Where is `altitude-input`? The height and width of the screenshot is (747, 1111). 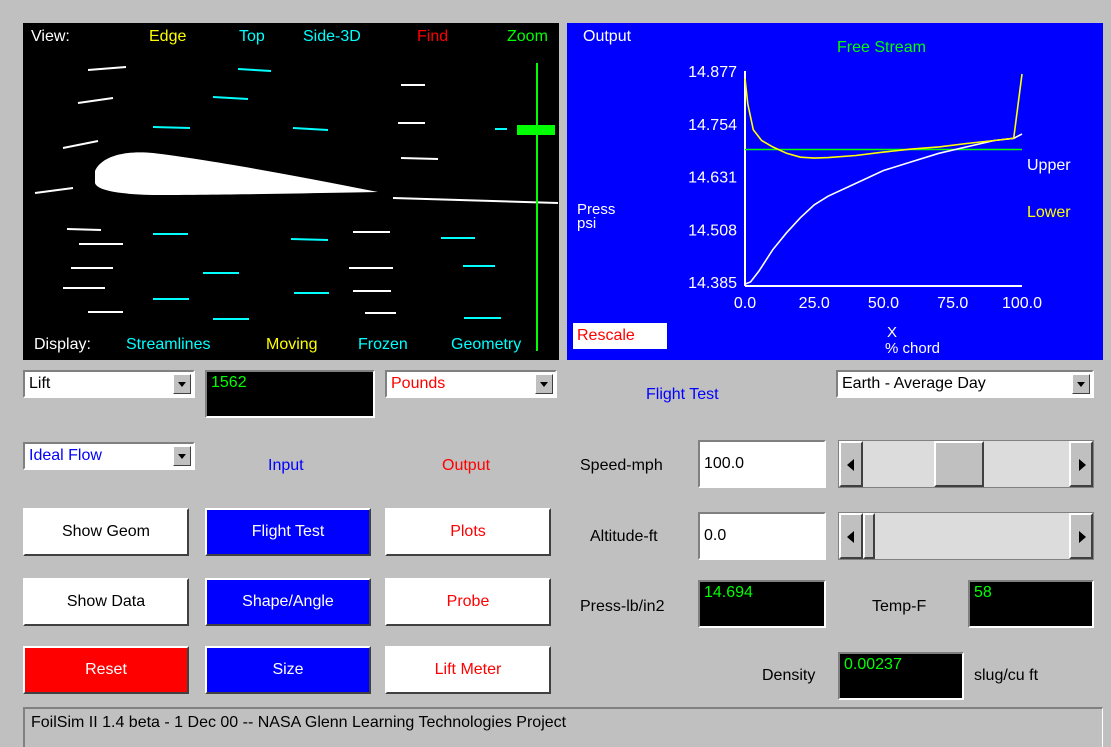
altitude-input is located at coordinates (762, 536).